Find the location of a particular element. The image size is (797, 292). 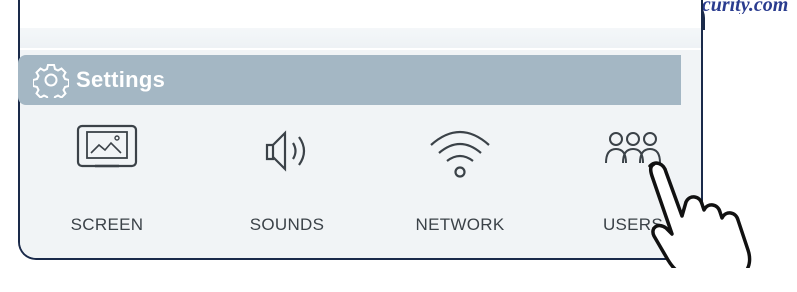

screen-icon is located at coordinates (107, 150).